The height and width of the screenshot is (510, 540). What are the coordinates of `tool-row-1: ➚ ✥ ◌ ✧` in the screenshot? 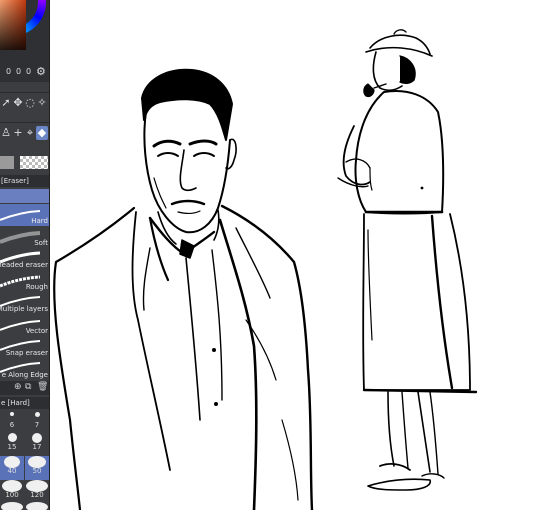 It's located at (24, 103).